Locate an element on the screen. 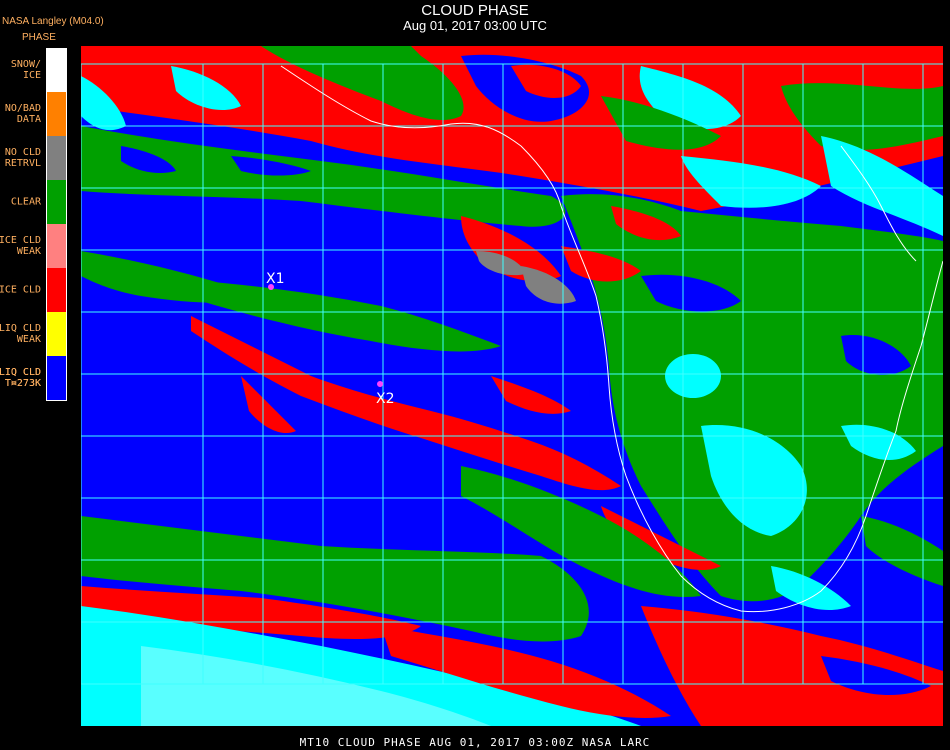  legend-item-no-bad-data: NO/BAD DATA is located at coordinates (33, 114).